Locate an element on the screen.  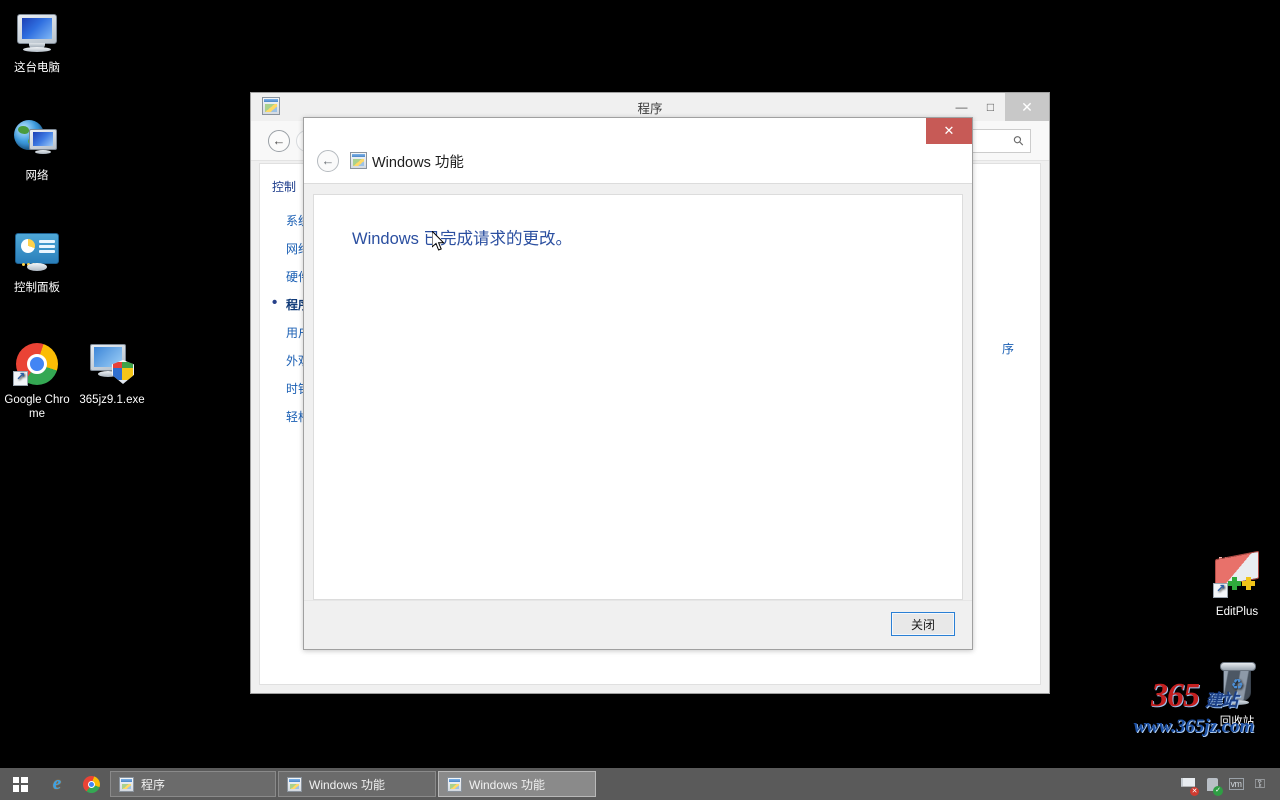
close-button: 关闭 is located at coordinates (923, 624).